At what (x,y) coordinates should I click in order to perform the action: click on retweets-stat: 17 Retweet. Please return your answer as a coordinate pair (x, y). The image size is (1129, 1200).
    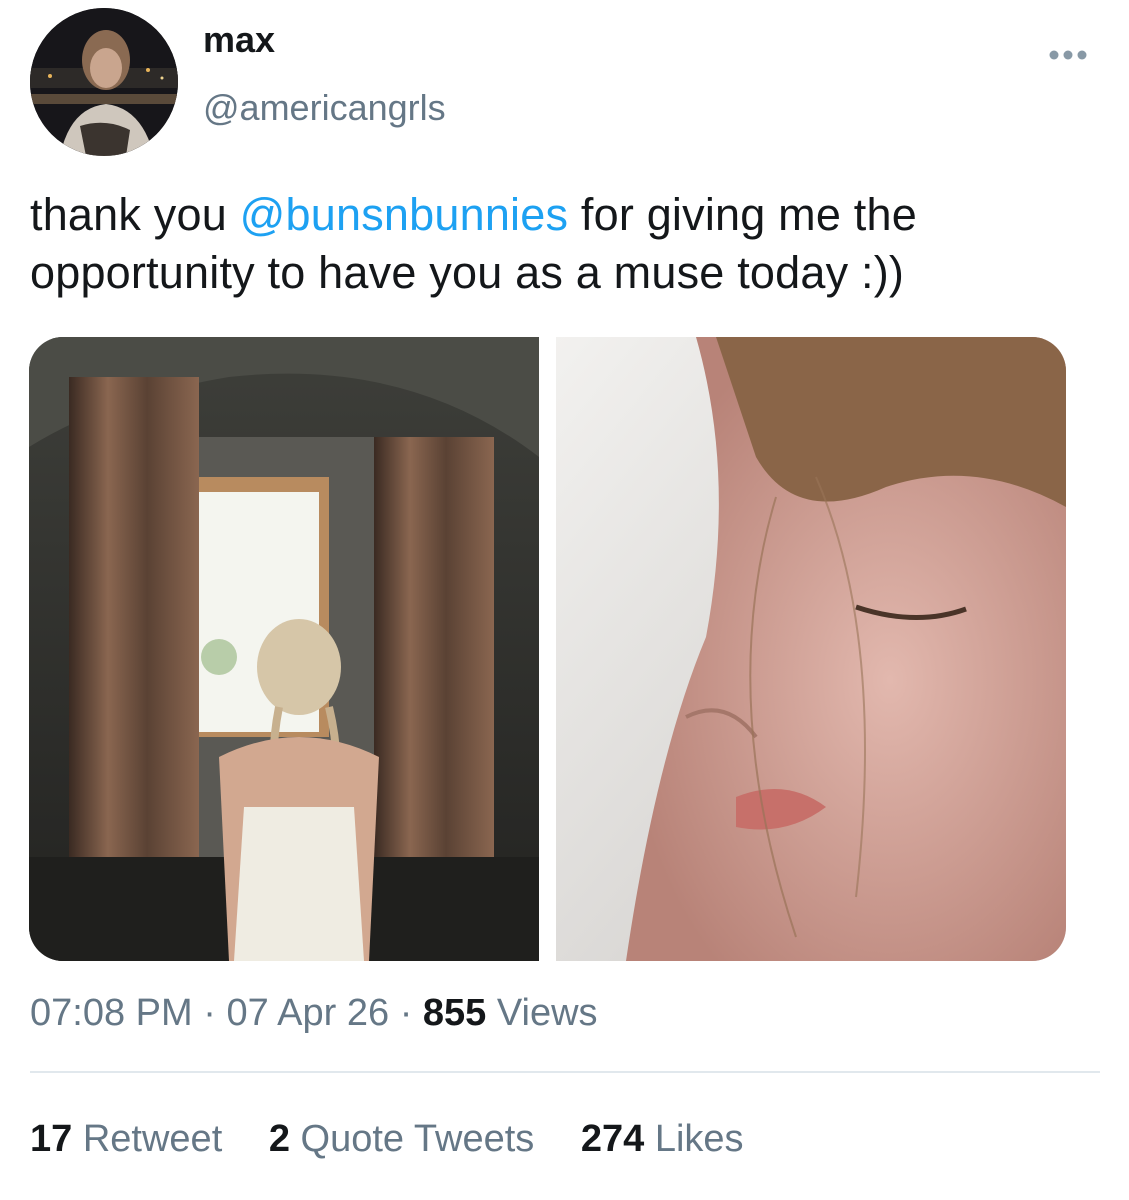
    Looking at the image, I should click on (126, 1139).